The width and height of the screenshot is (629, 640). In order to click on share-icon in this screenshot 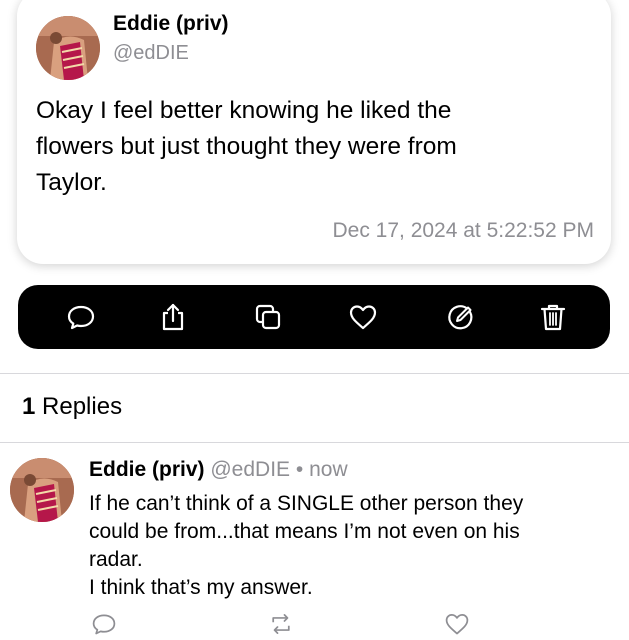, I will do `click(173, 317)`.